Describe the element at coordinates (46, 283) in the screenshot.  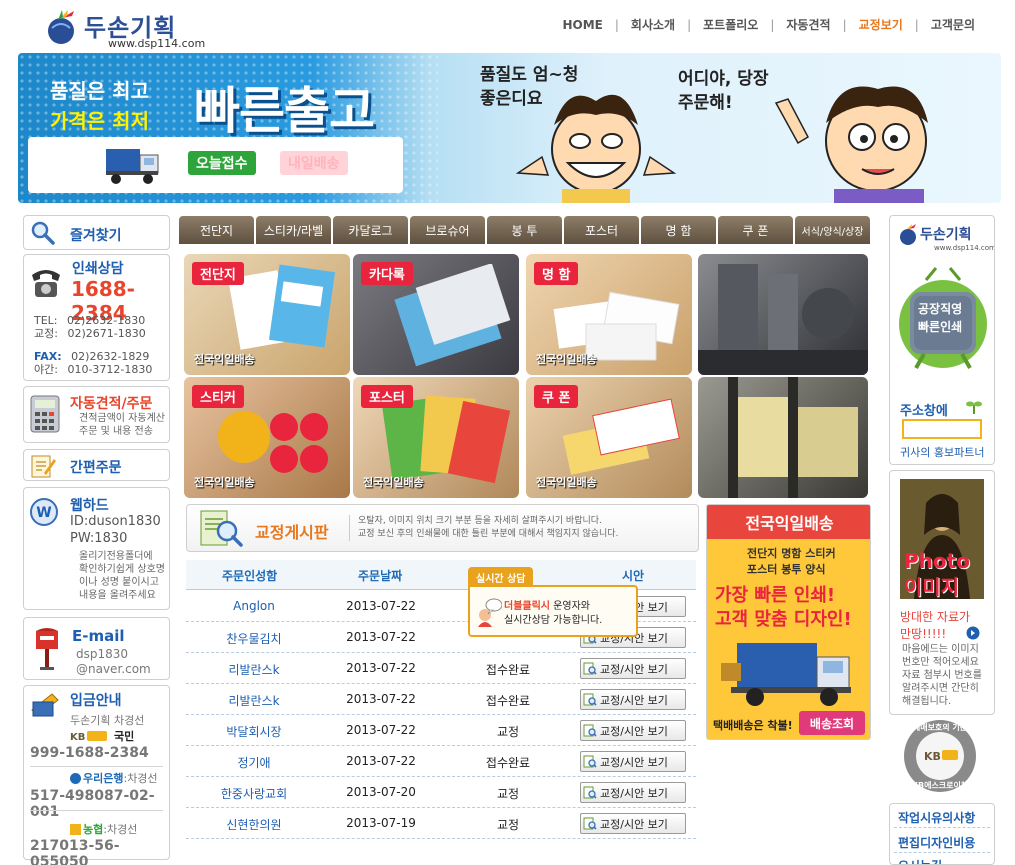
I see `telephone-icon` at that location.